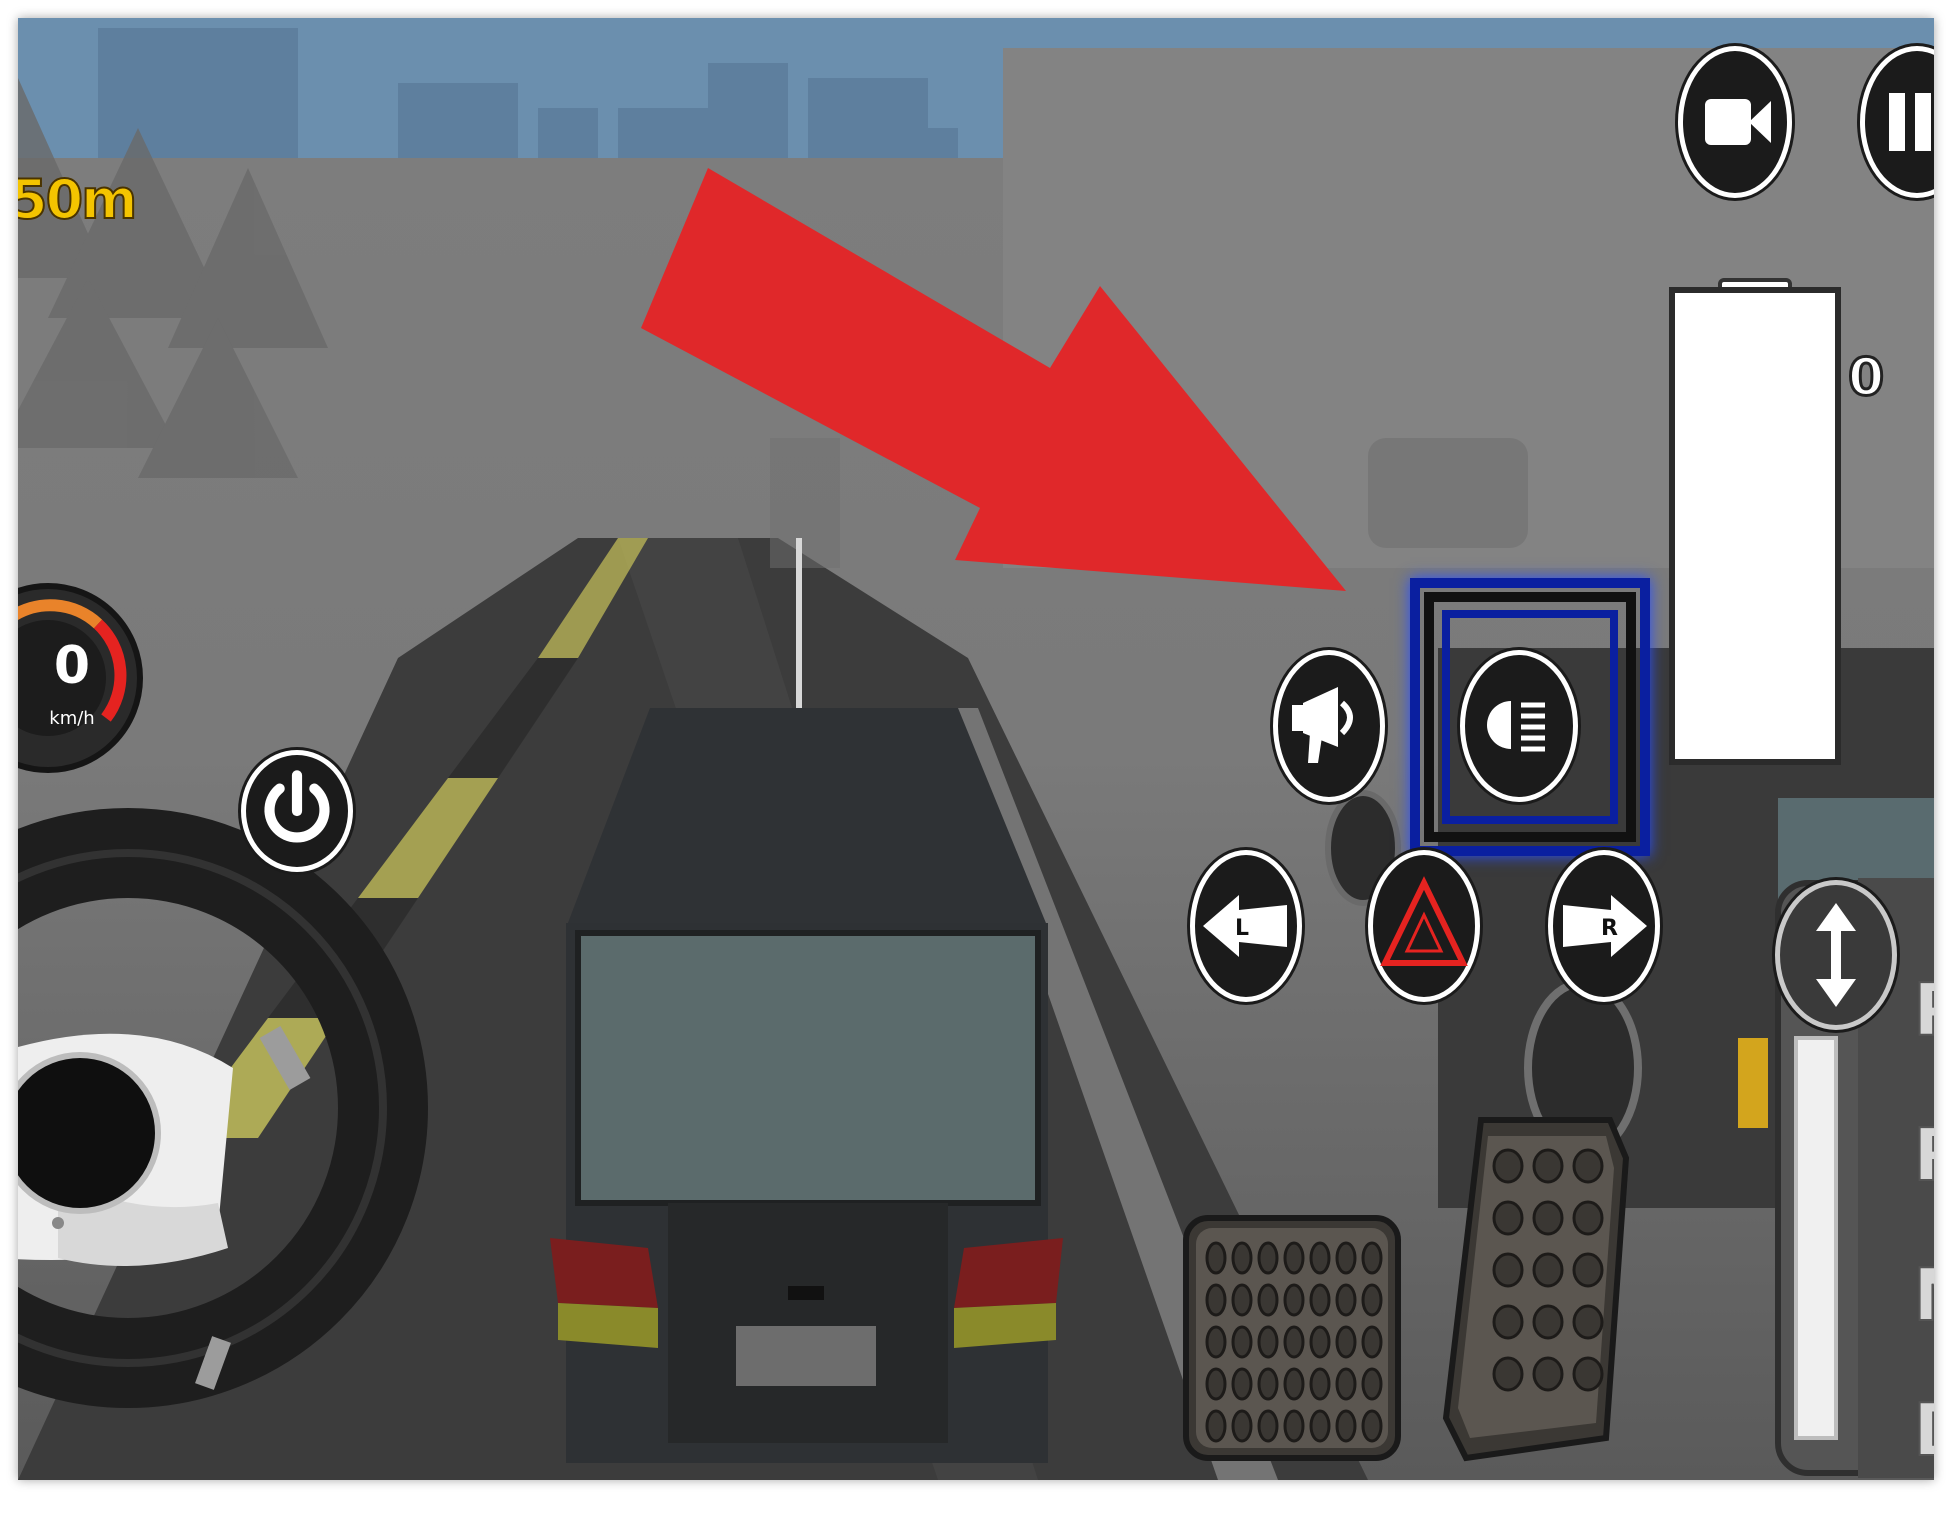  What do you see at coordinates (1923, 1430) in the screenshot?
I see `gear-d: D` at bounding box center [1923, 1430].